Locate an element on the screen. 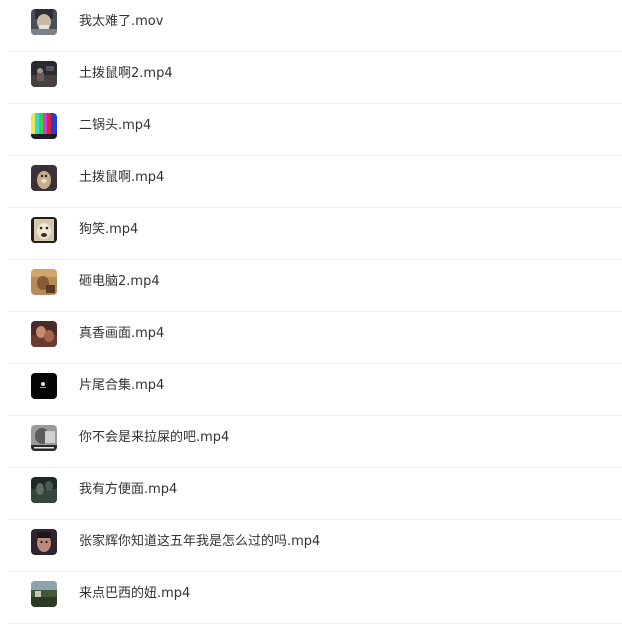  list-item: 来点巴西的妞.mp4 is located at coordinates (311, 598).